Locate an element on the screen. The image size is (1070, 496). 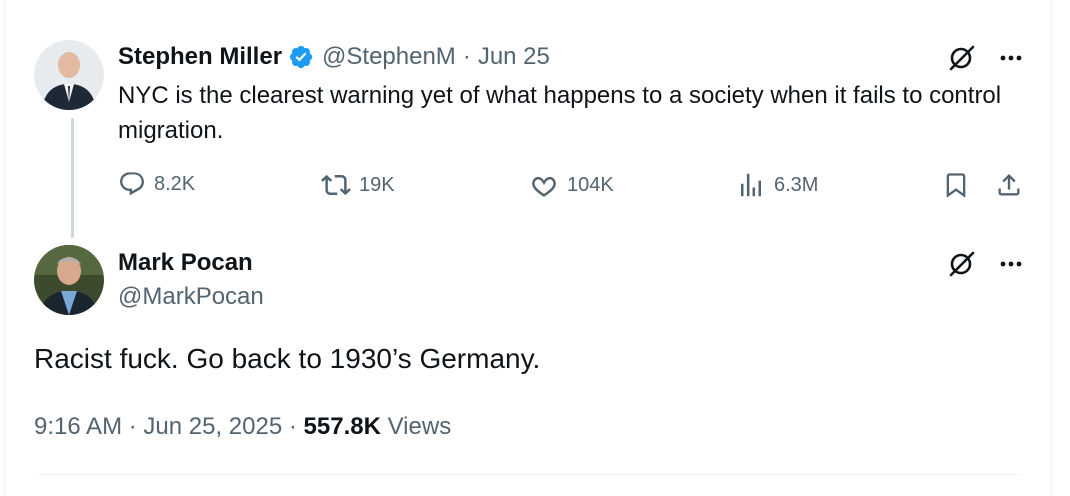
bookmark-icon is located at coordinates (956, 185).